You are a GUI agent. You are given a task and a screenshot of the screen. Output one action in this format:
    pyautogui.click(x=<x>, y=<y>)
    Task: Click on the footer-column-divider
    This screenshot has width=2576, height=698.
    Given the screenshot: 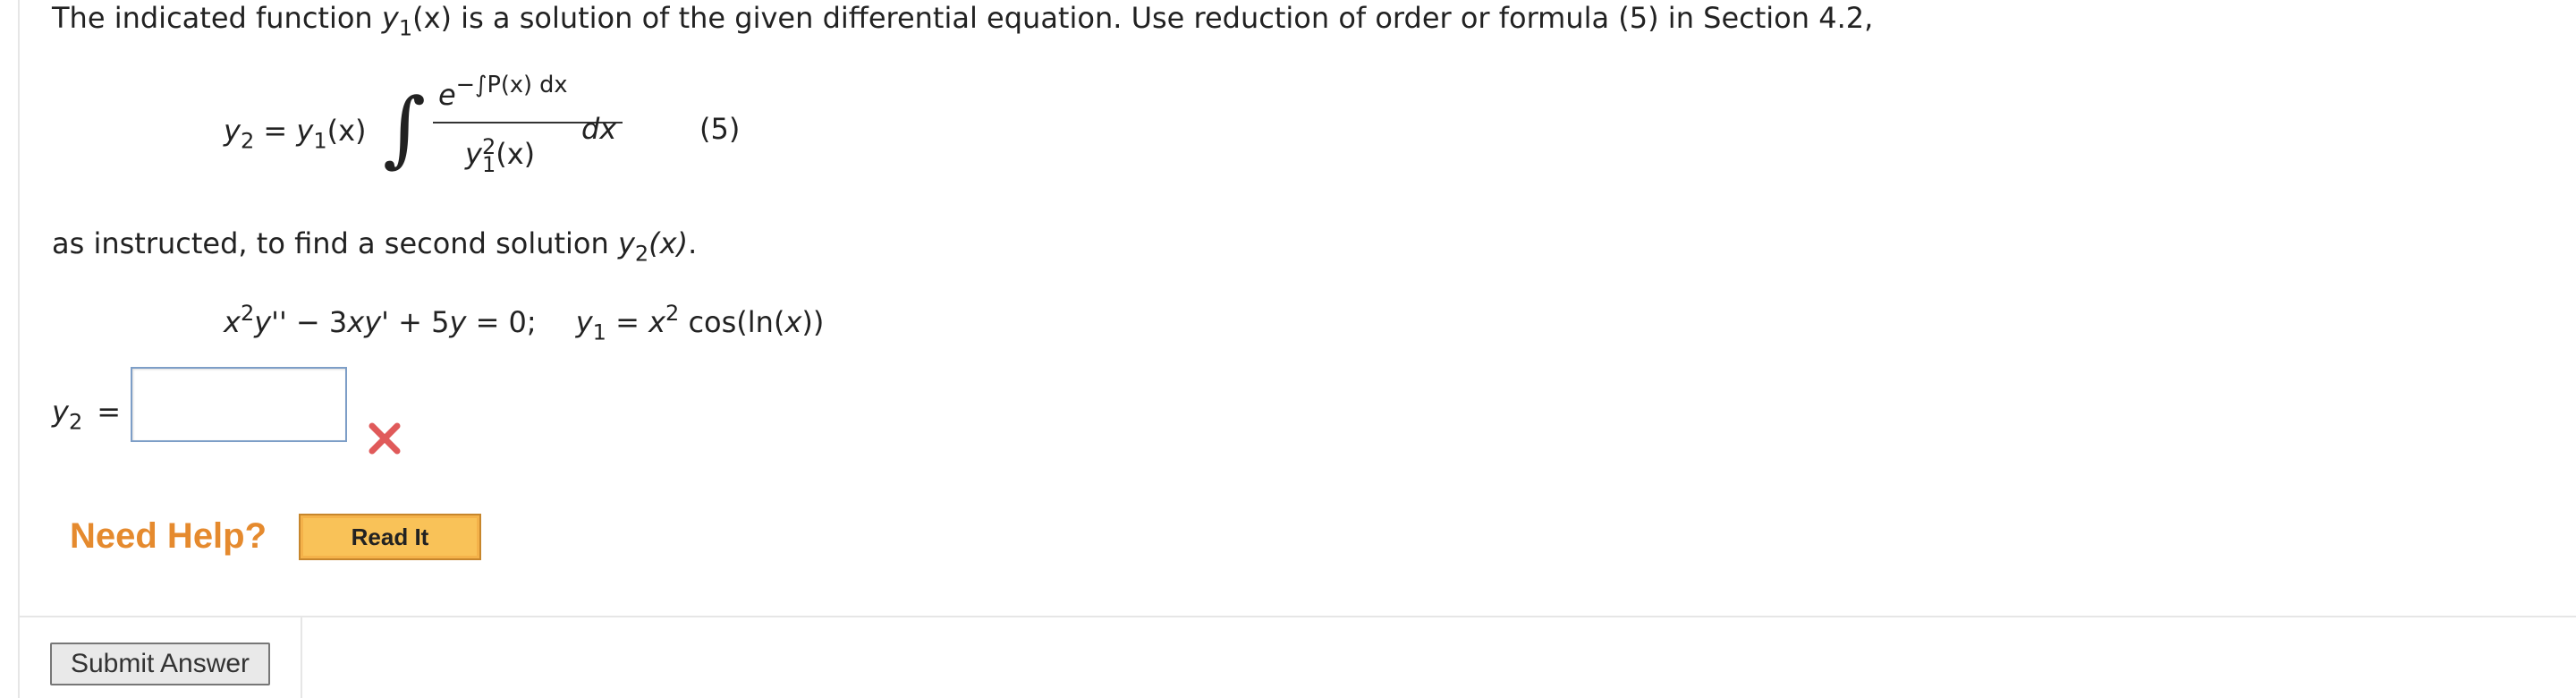 What is the action you would take?
    pyautogui.click(x=301, y=657)
    